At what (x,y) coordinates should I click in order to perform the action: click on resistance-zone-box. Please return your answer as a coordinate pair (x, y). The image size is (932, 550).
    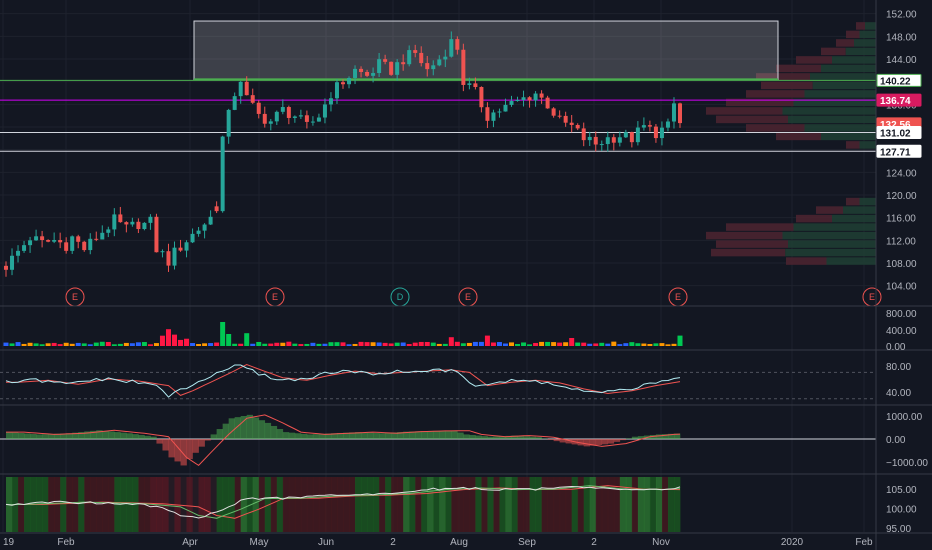
    Looking at the image, I should click on (486, 50).